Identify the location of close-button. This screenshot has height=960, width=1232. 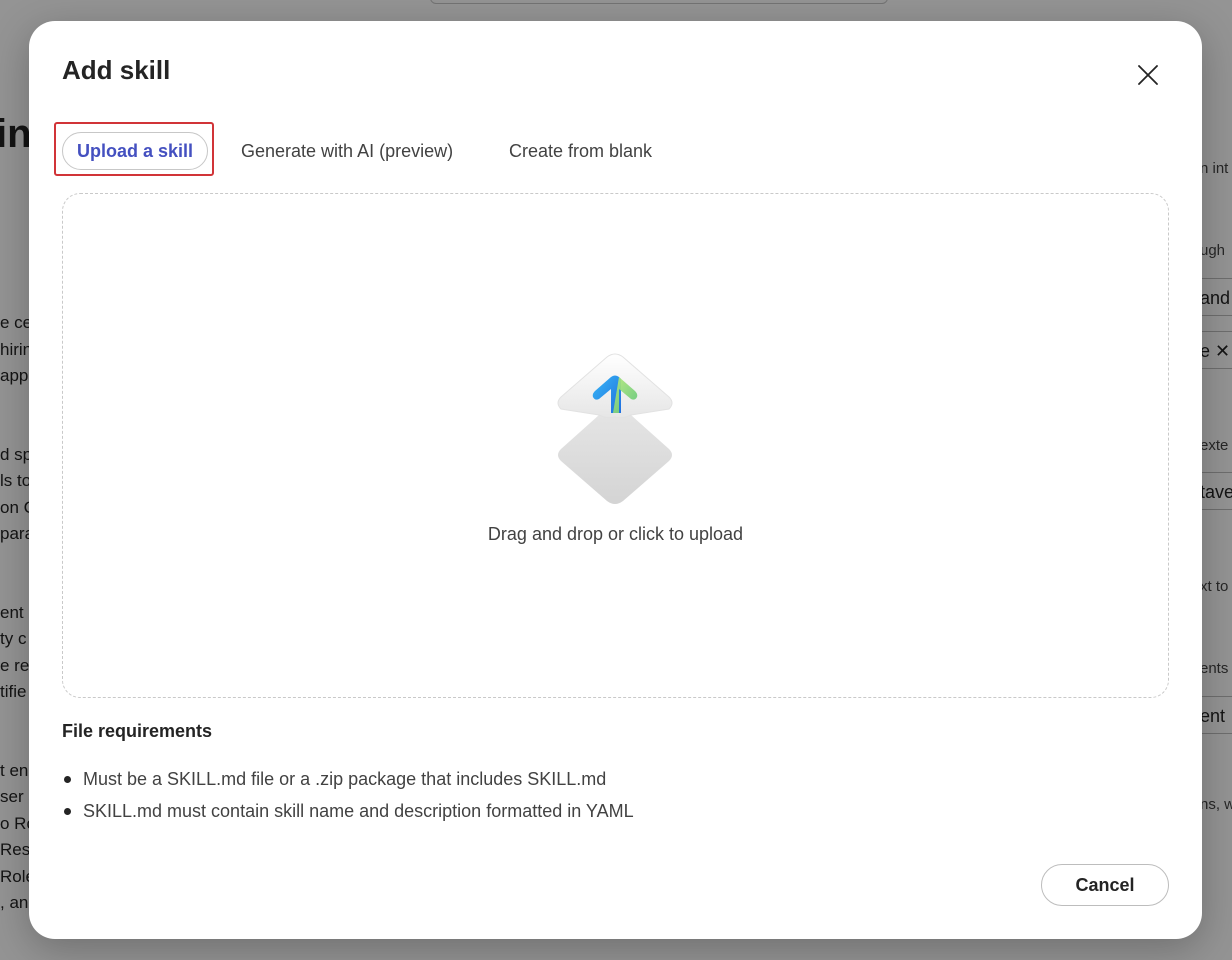
(1148, 75).